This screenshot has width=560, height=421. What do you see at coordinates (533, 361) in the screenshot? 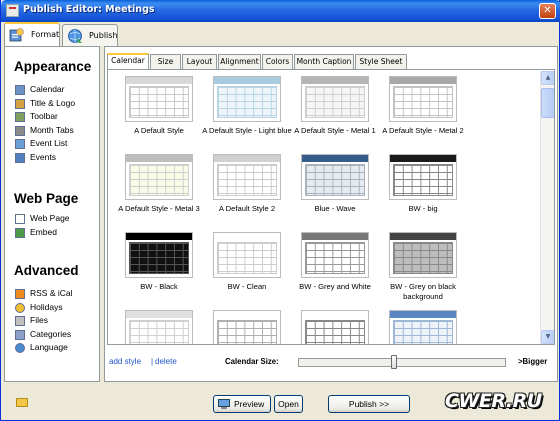
I see `bigger-label: >Bigger` at bounding box center [533, 361].